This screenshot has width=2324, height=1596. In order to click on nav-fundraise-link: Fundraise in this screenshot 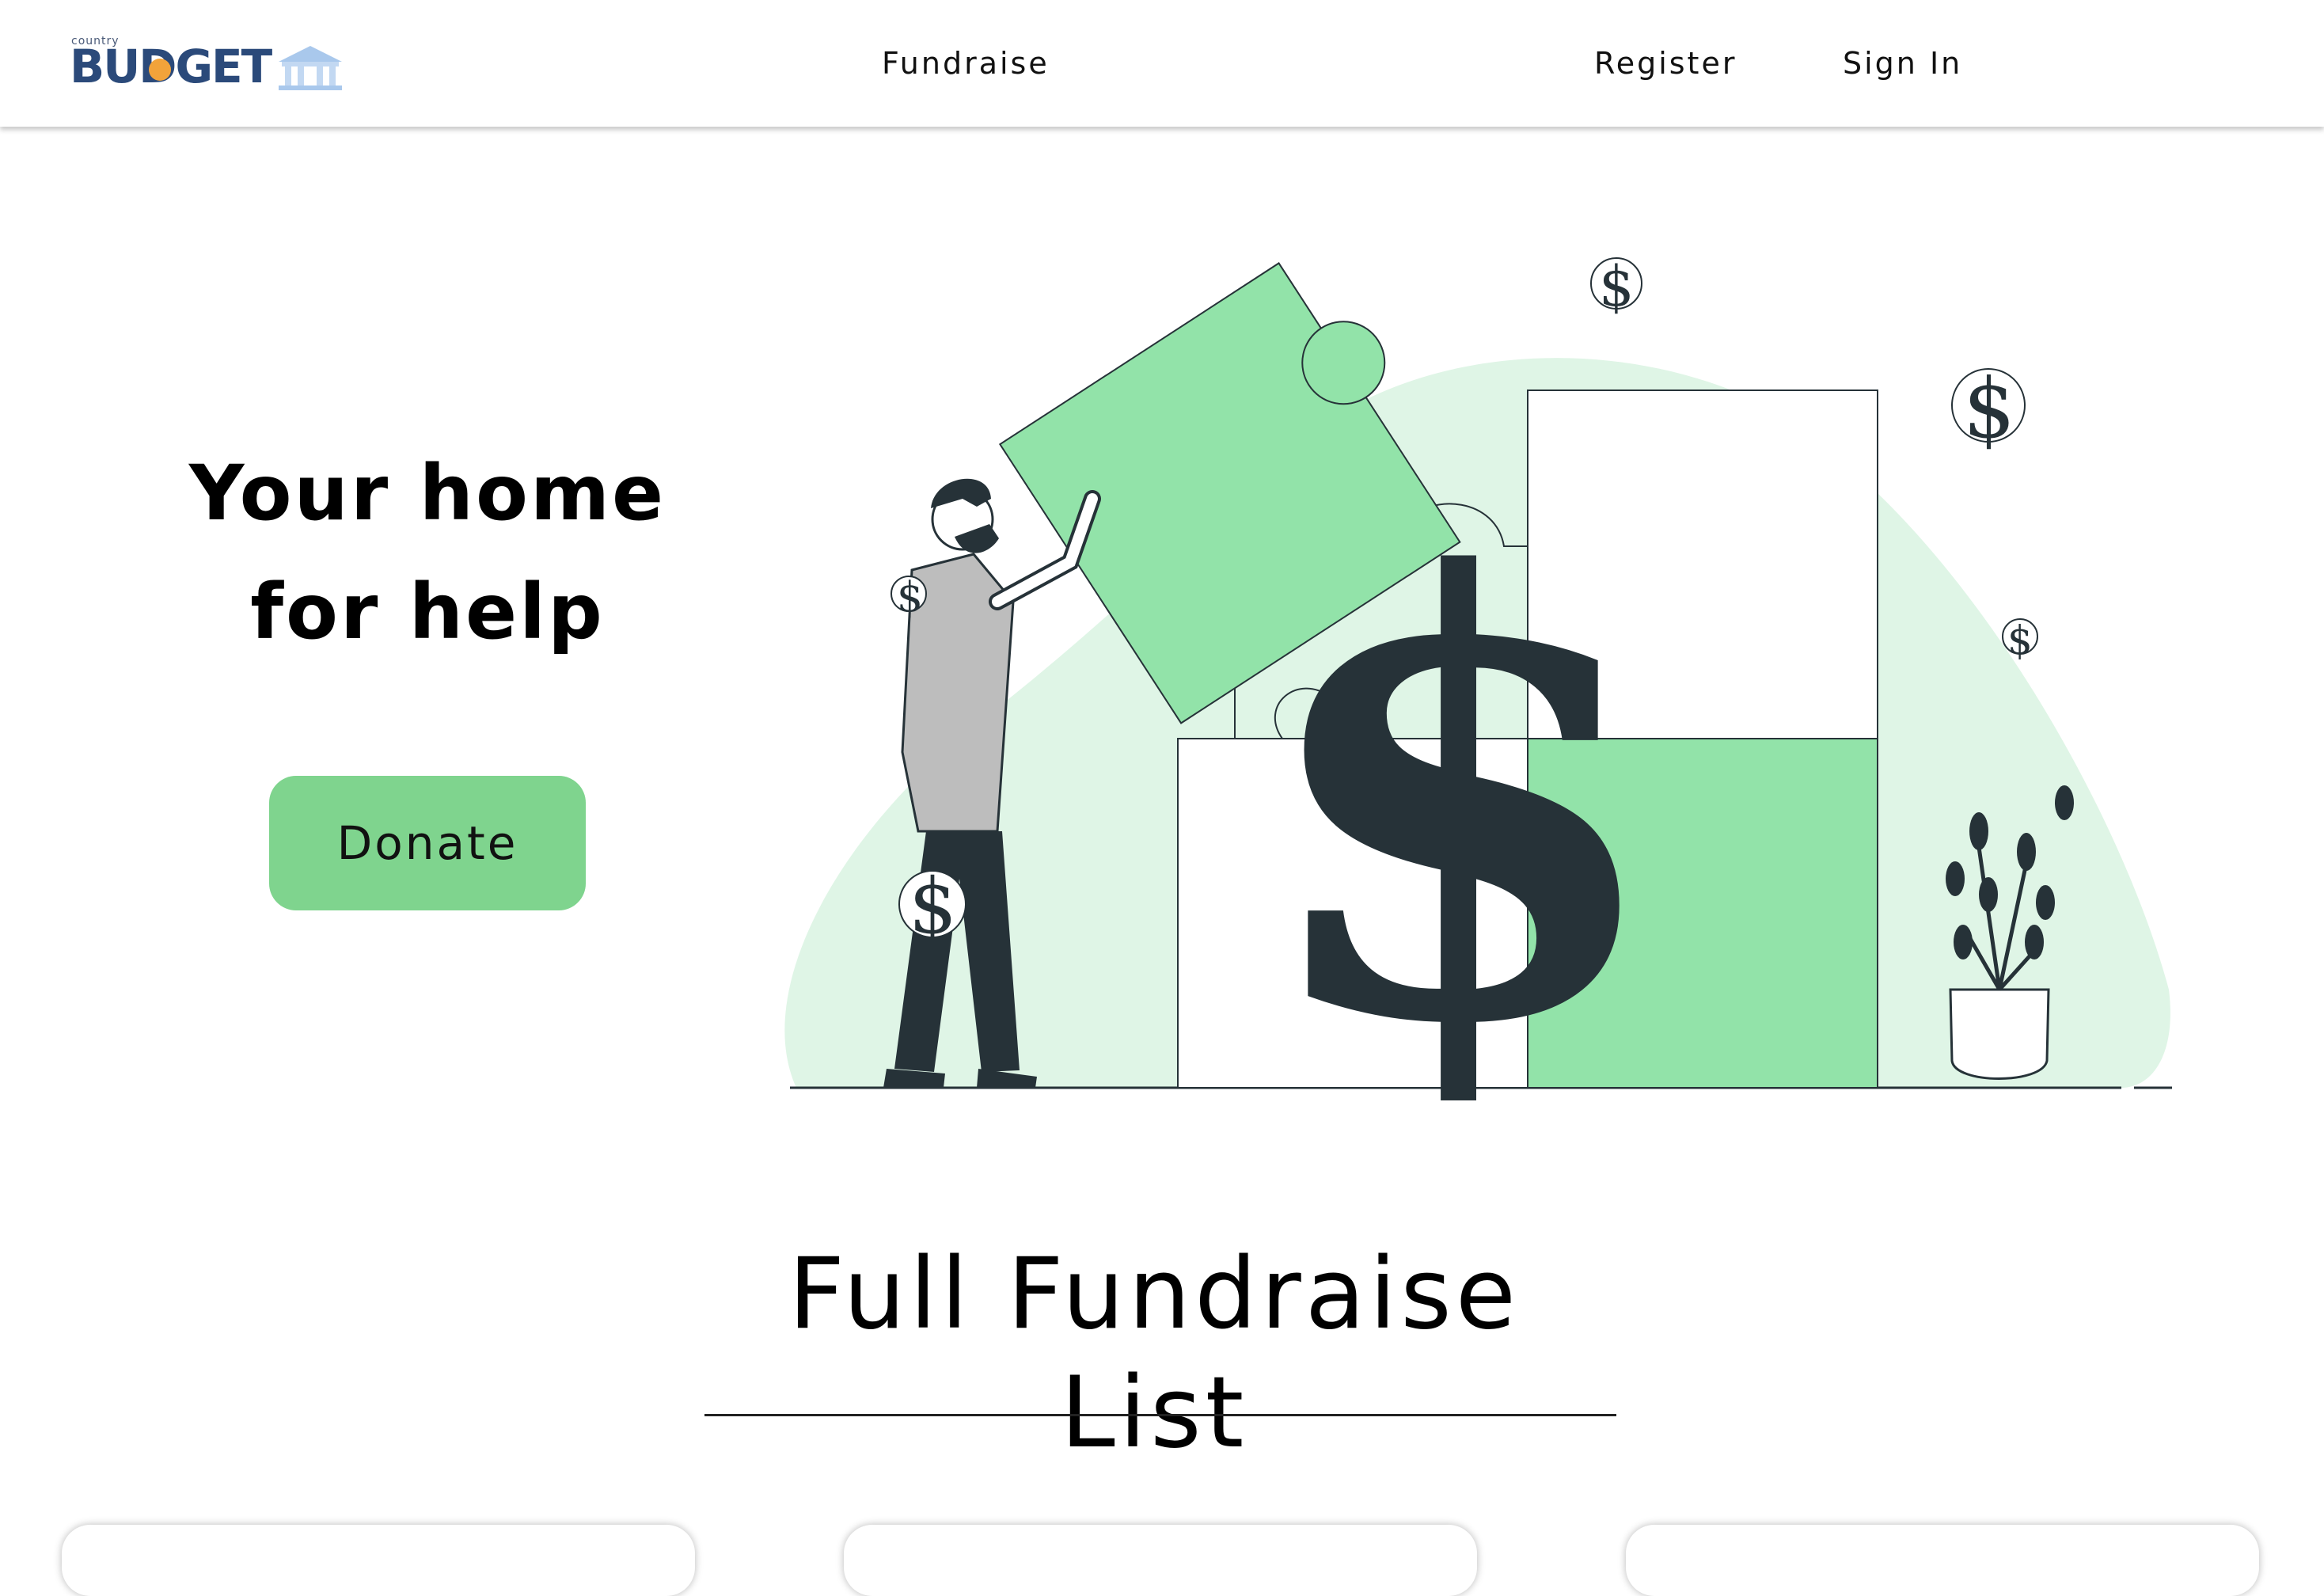, I will do `click(966, 63)`.